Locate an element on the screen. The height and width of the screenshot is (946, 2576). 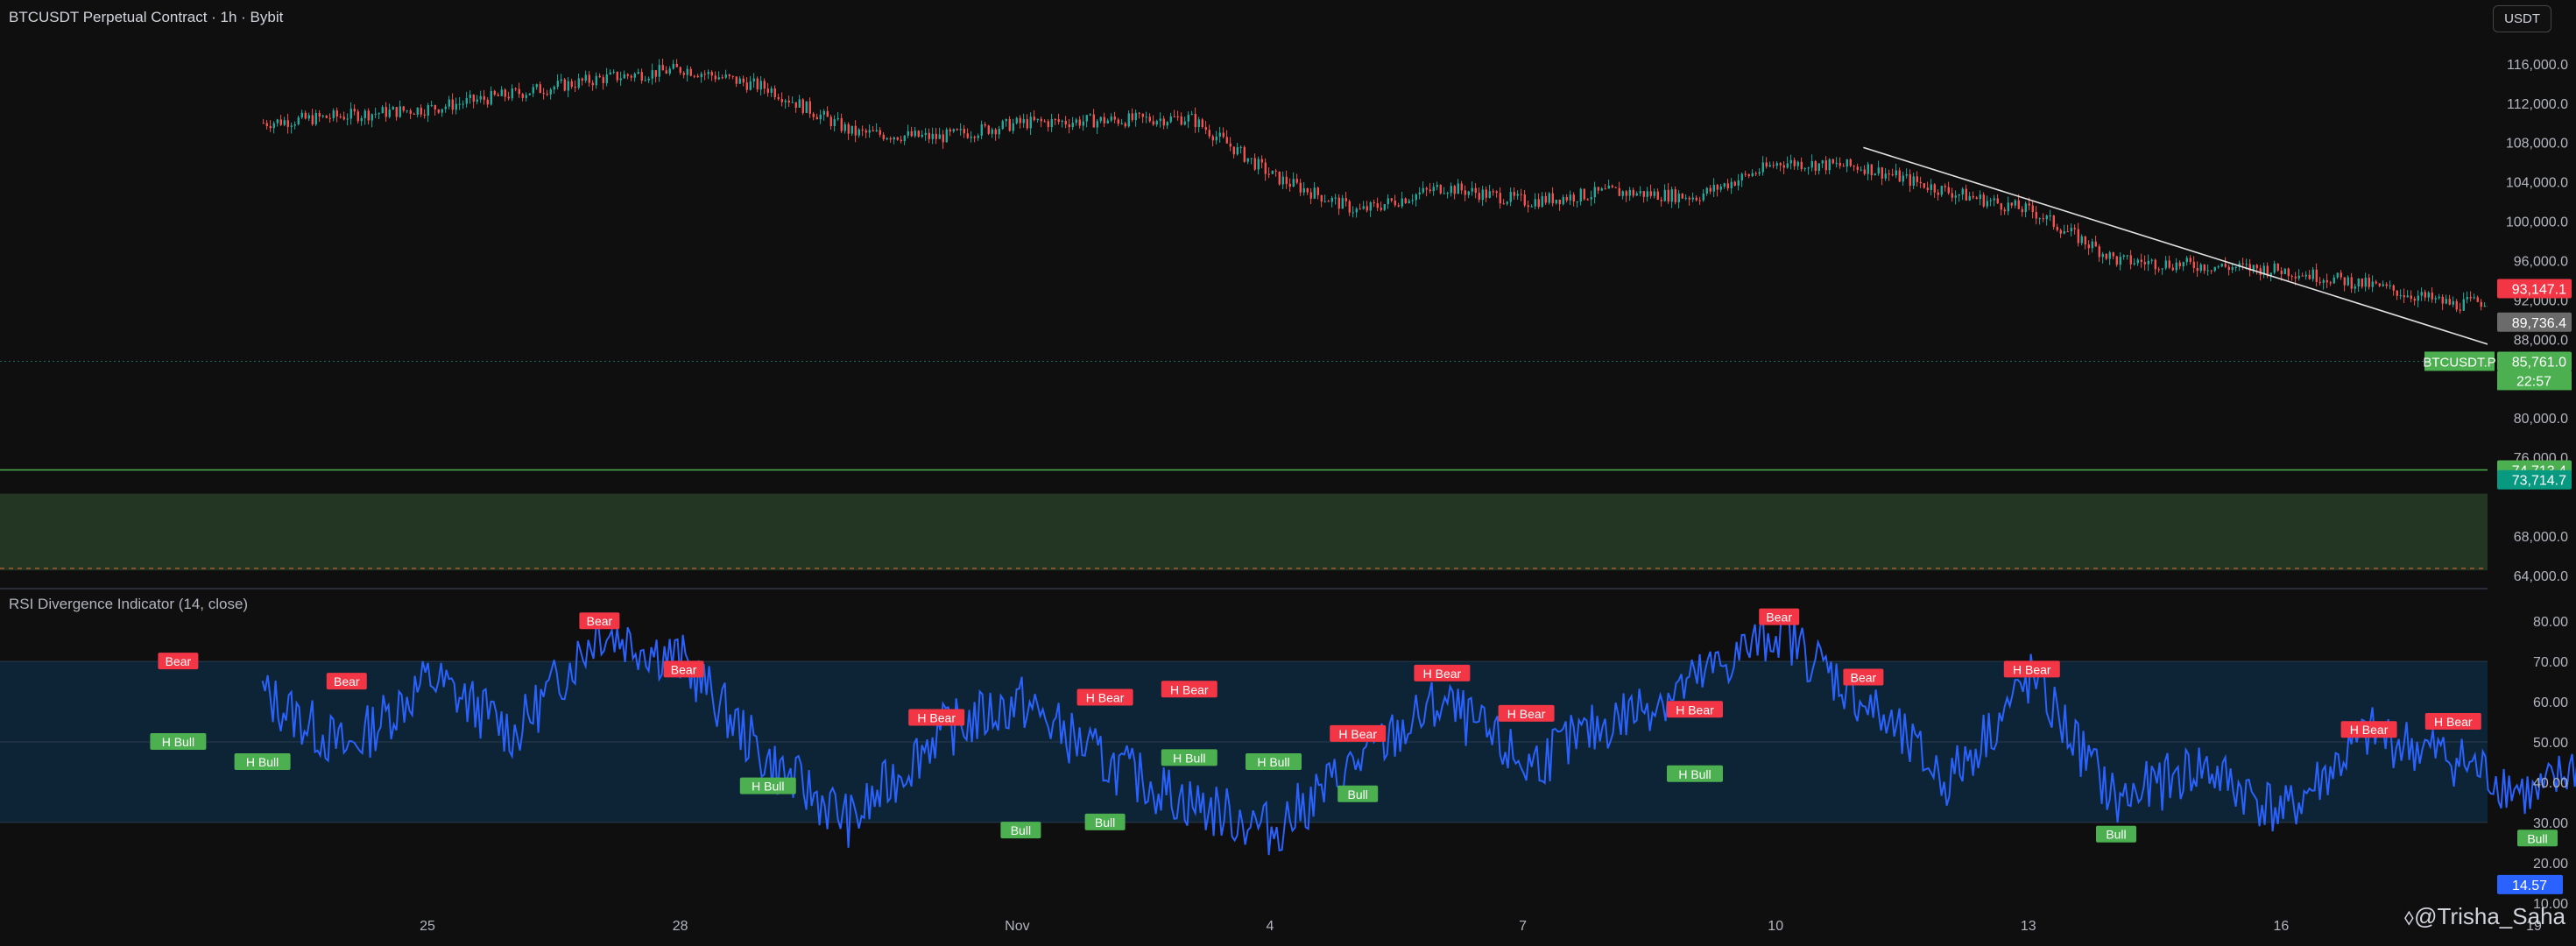
bear-signal-label: H Bear is located at coordinates (1695, 709).